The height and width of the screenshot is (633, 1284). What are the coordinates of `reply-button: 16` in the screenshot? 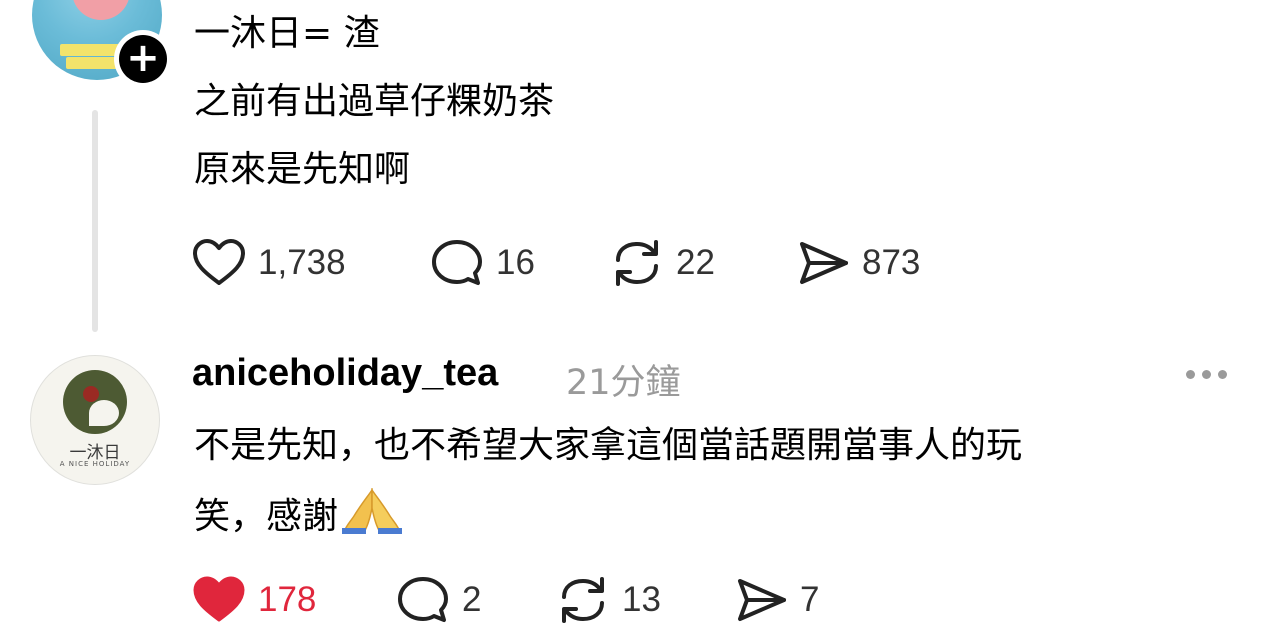 It's located at (482, 263).